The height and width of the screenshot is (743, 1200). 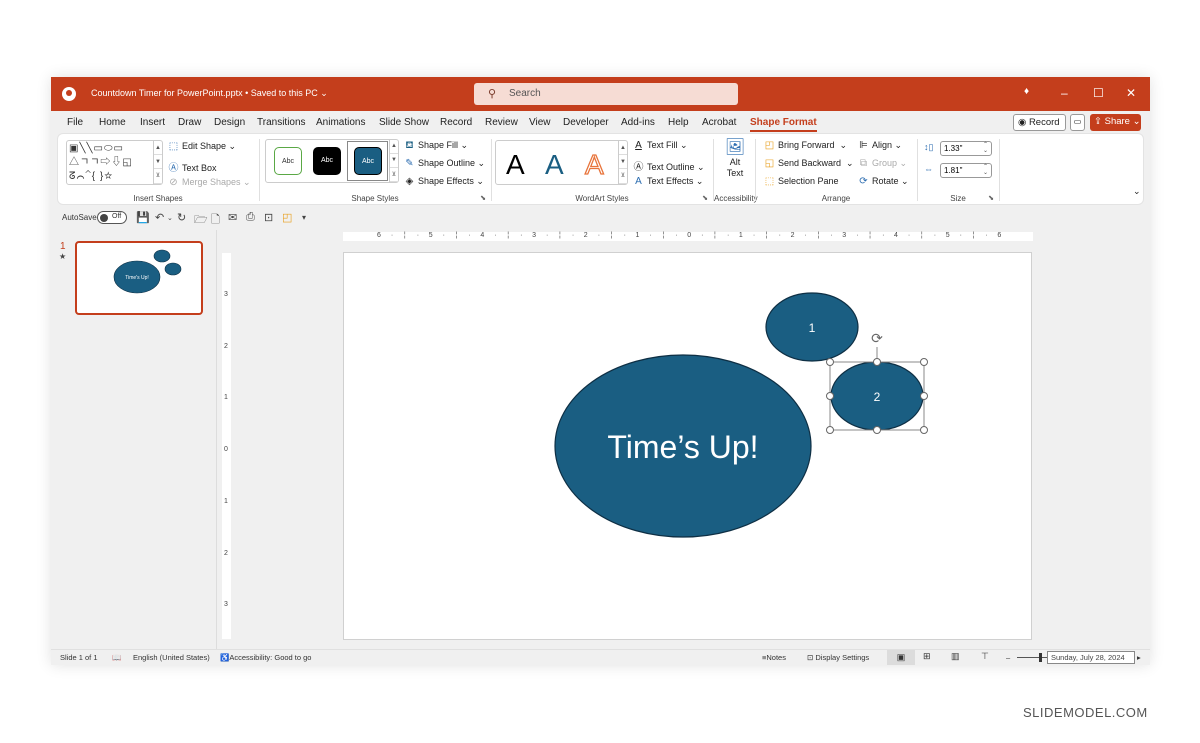 What do you see at coordinates (444, 163) in the screenshot?
I see `shape-outline-button: ✎ Shape Outline ⌄` at bounding box center [444, 163].